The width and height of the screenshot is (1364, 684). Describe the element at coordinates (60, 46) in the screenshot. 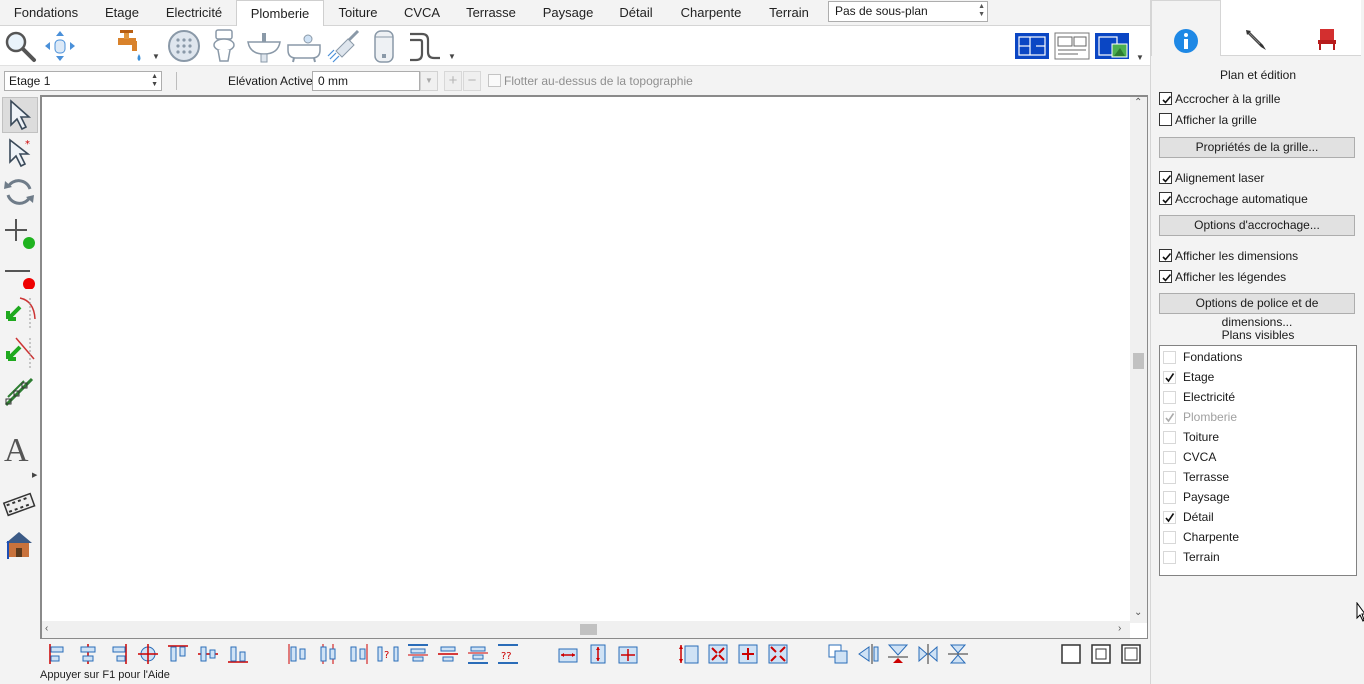

I see `pan-hand-icon` at that location.